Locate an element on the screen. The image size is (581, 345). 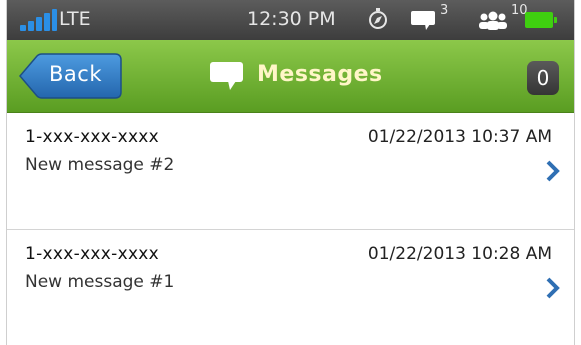
back-button-label: Back is located at coordinates (75, 74).